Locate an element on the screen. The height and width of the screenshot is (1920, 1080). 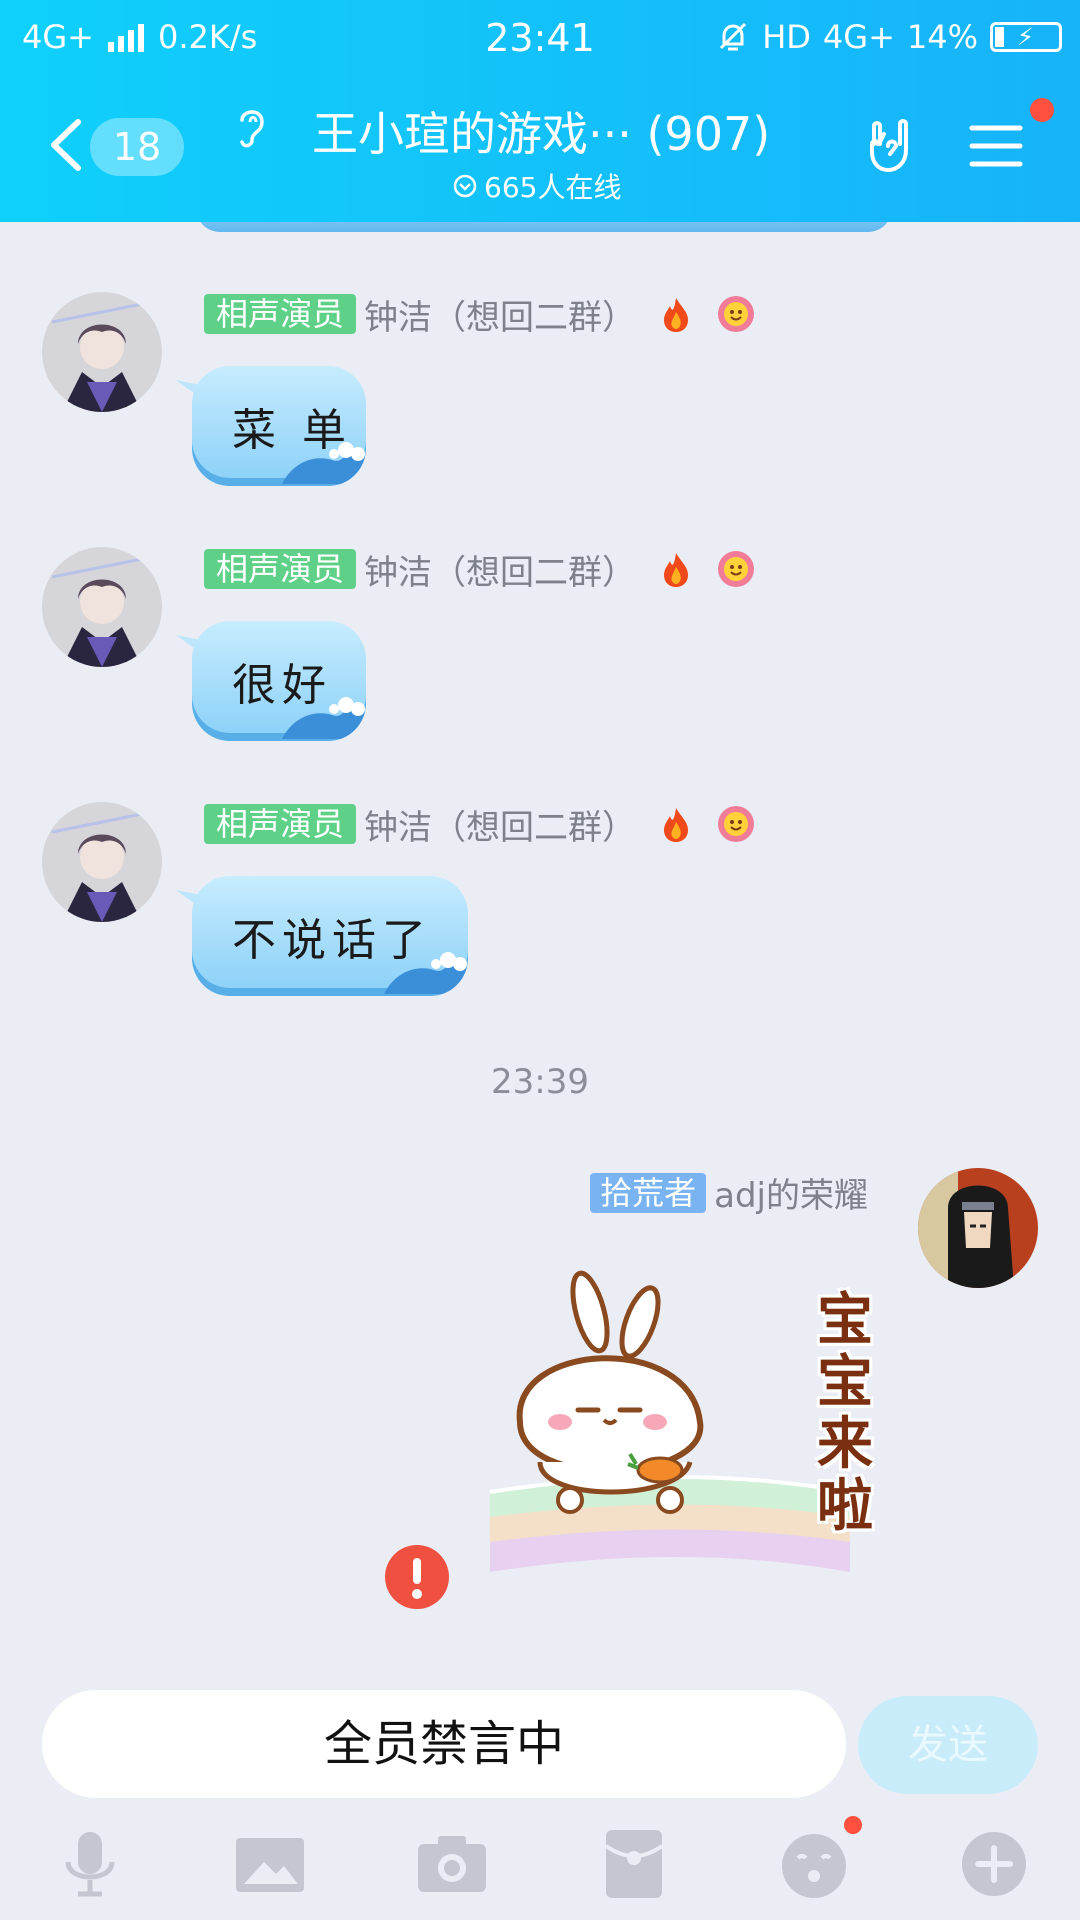
camera-icon is located at coordinates (452, 1864).